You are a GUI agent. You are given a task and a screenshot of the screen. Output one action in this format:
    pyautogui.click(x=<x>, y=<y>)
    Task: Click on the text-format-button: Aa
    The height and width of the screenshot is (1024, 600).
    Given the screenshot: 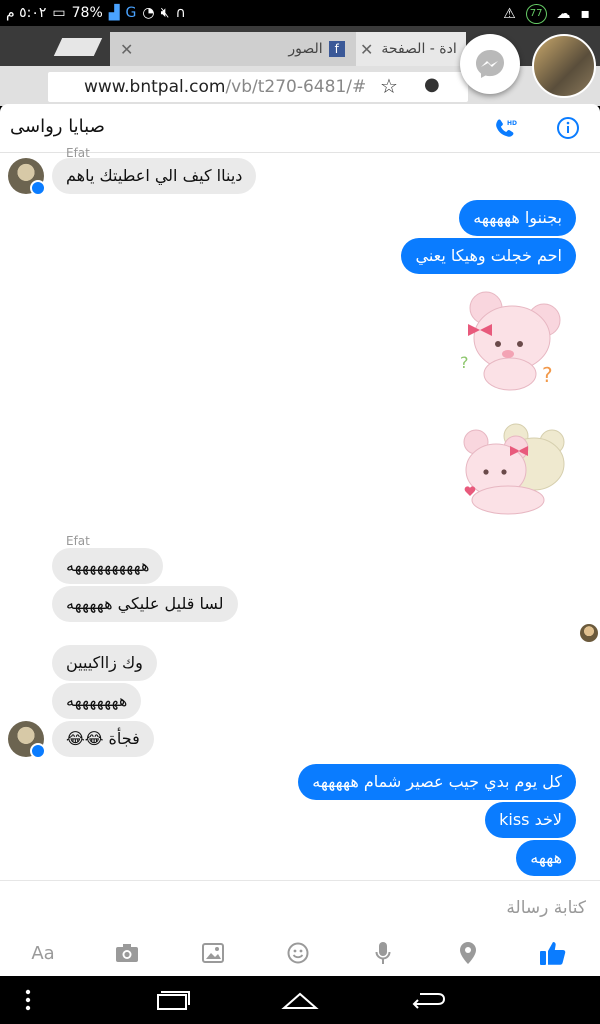 What is the action you would take?
    pyautogui.click(x=43, y=953)
    